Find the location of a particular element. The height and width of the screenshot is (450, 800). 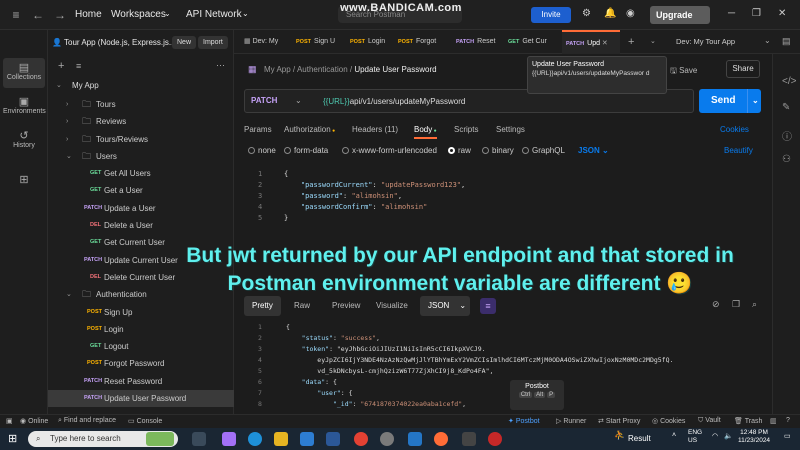

request-row: PATCH Update a User is located at coordinates (141, 208).